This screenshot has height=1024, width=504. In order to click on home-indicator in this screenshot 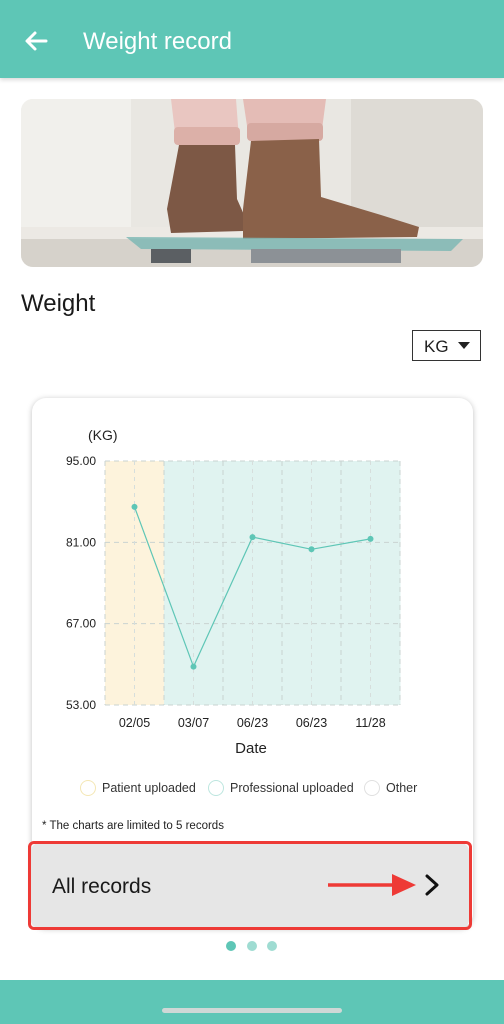, I will do `click(252, 1010)`.